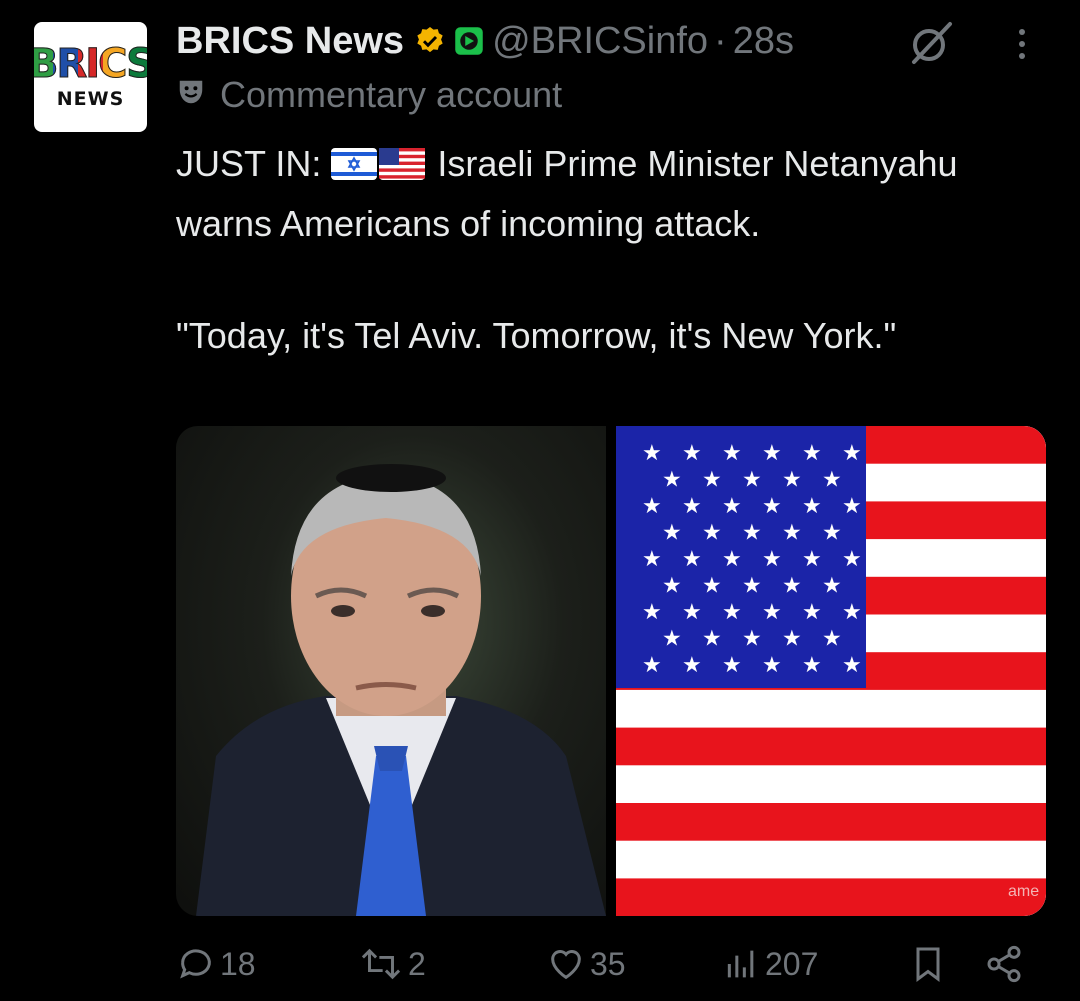 This screenshot has height=1001, width=1080. I want to click on views-icon, so click(740, 964).